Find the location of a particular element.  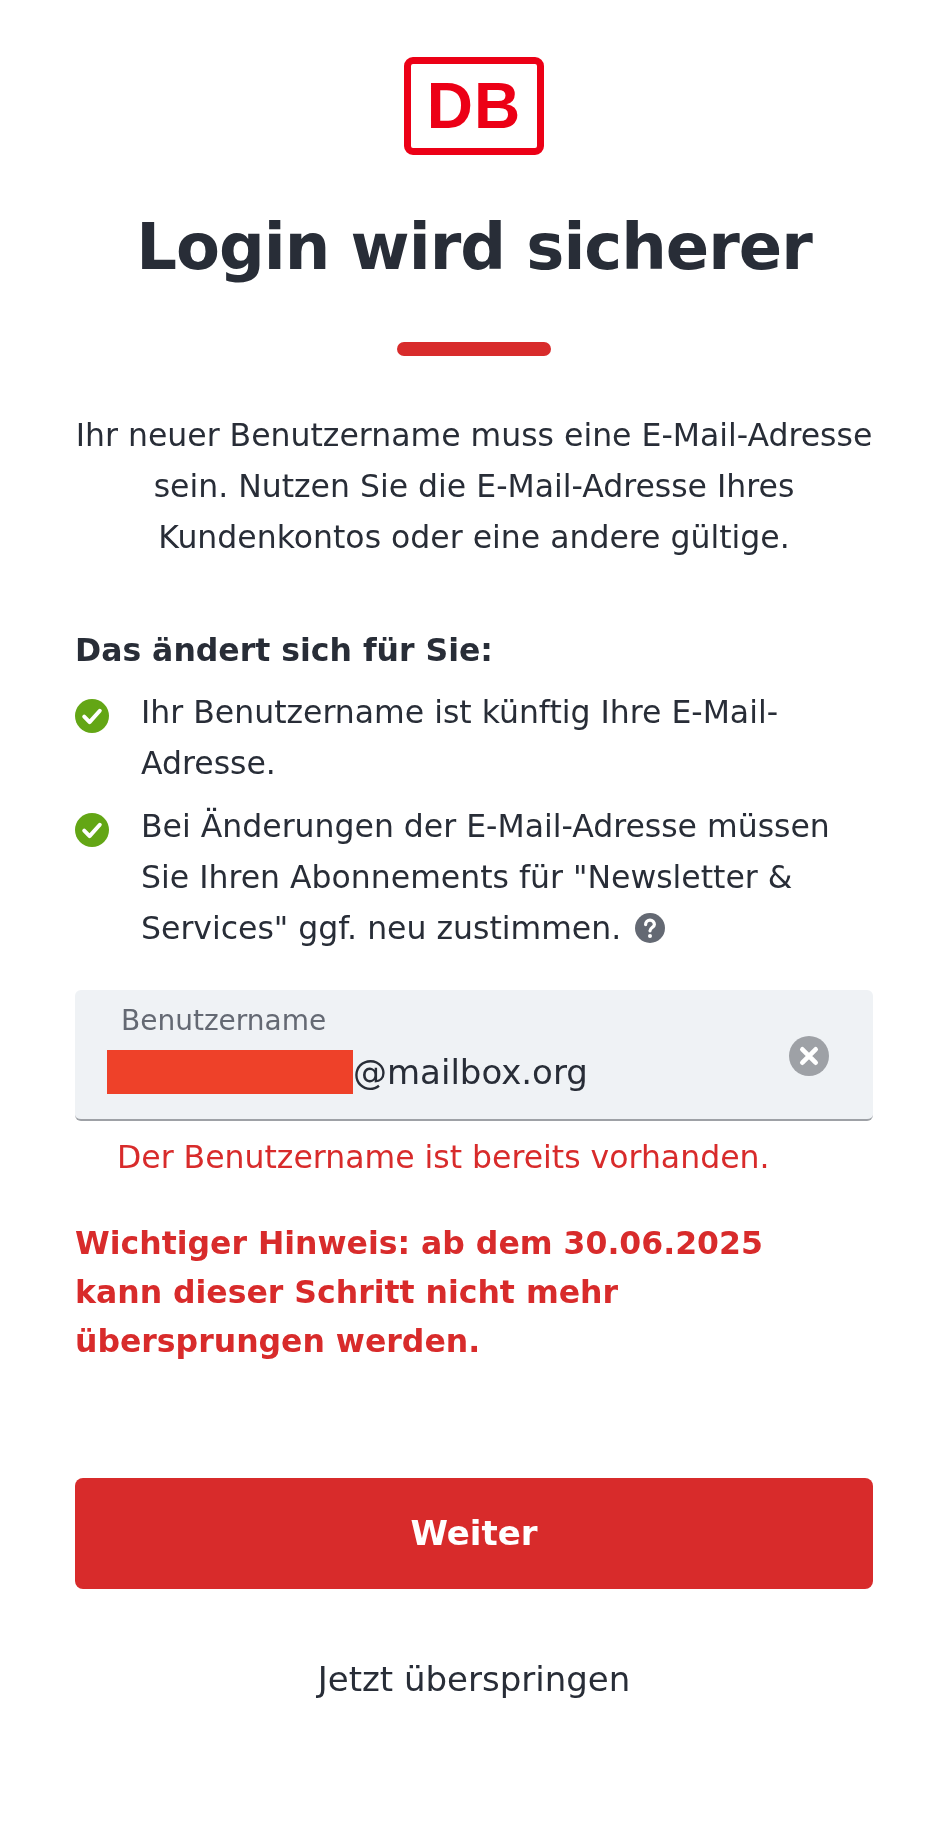

page-title: Login wird sicherer is located at coordinates (474, 247).